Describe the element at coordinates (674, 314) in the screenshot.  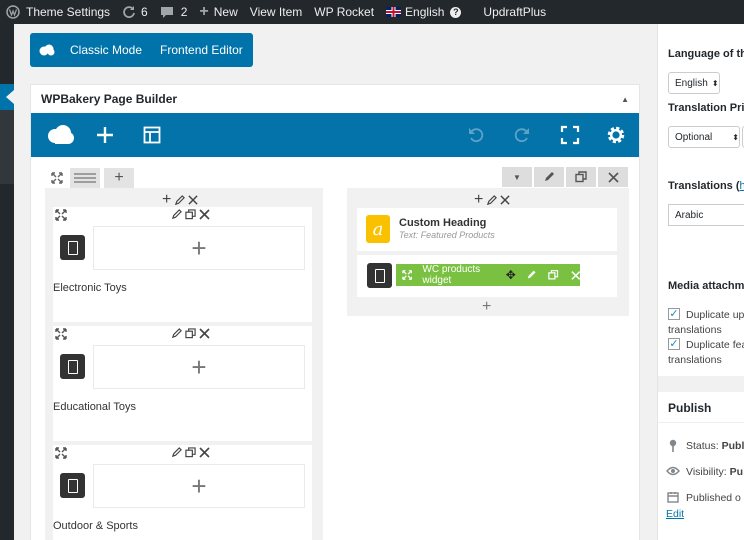
I see `duplicate-uploads-checkbox: ✓` at that location.